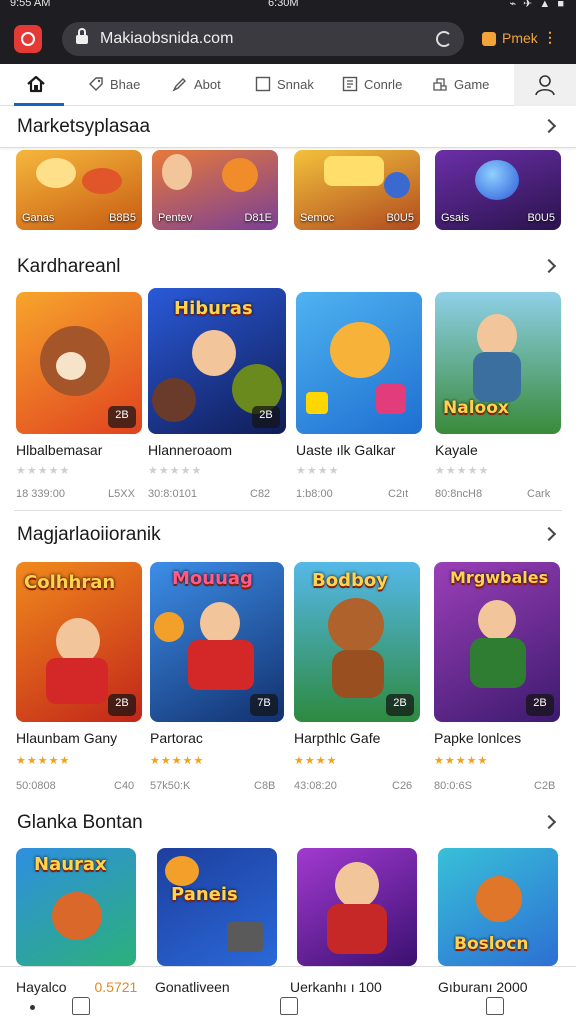 This screenshot has width=576, height=1024. I want to click on address-bar: Makiaobsnida.com, so click(263, 39).